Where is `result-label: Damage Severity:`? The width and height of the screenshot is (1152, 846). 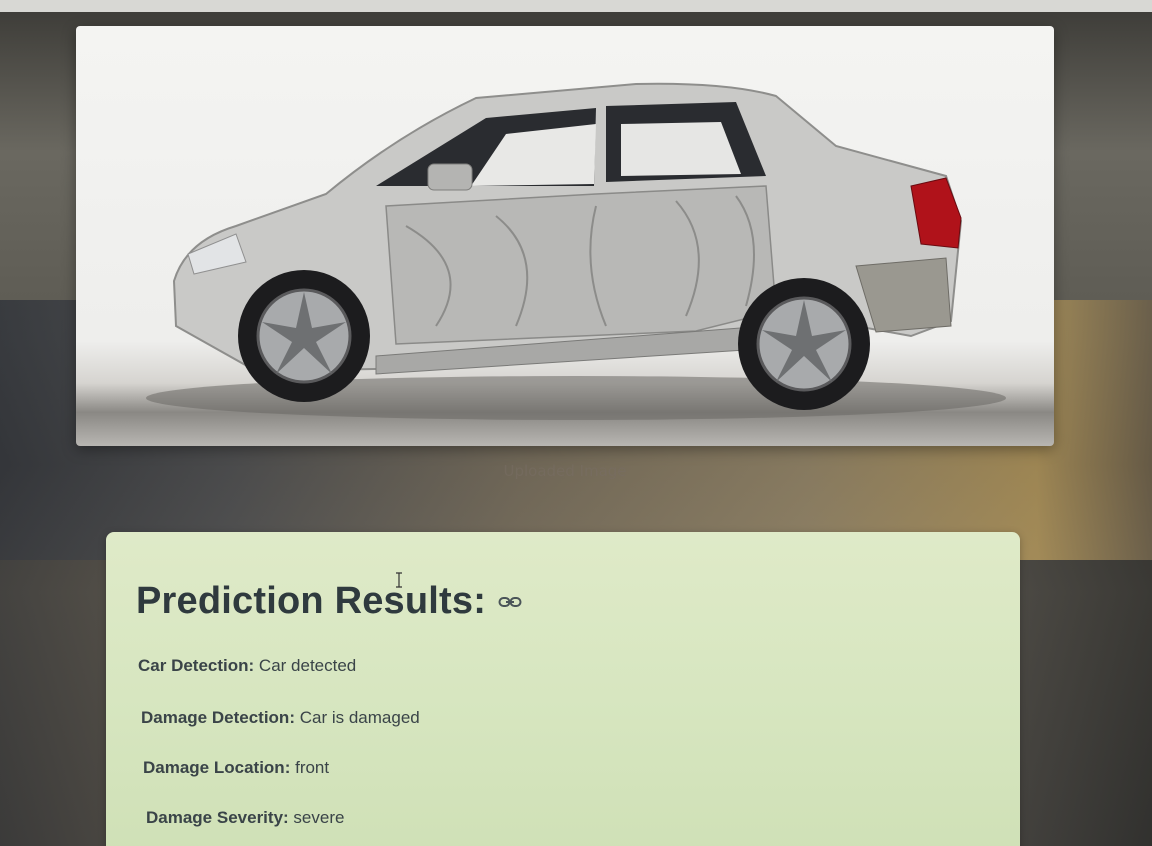
result-label: Damage Severity: is located at coordinates (217, 817).